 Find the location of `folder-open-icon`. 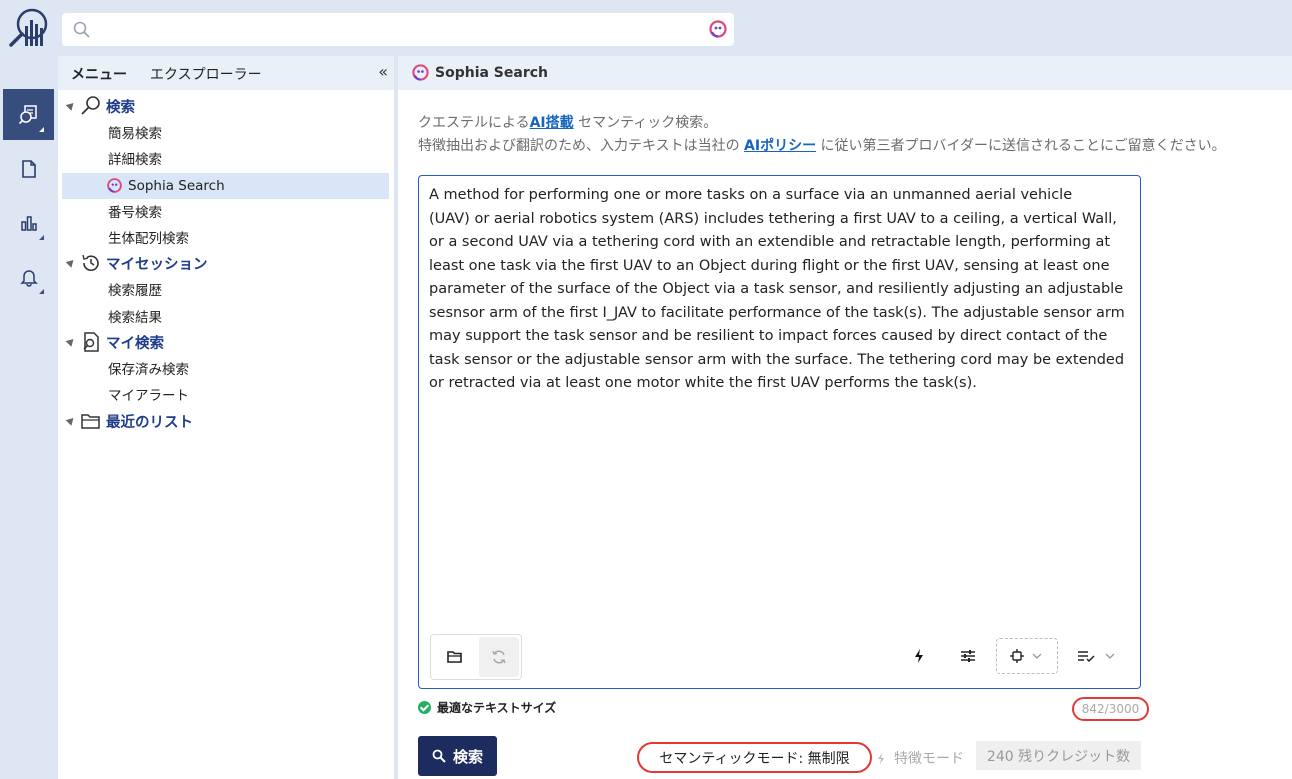

folder-open-icon is located at coordinates (454, 657).